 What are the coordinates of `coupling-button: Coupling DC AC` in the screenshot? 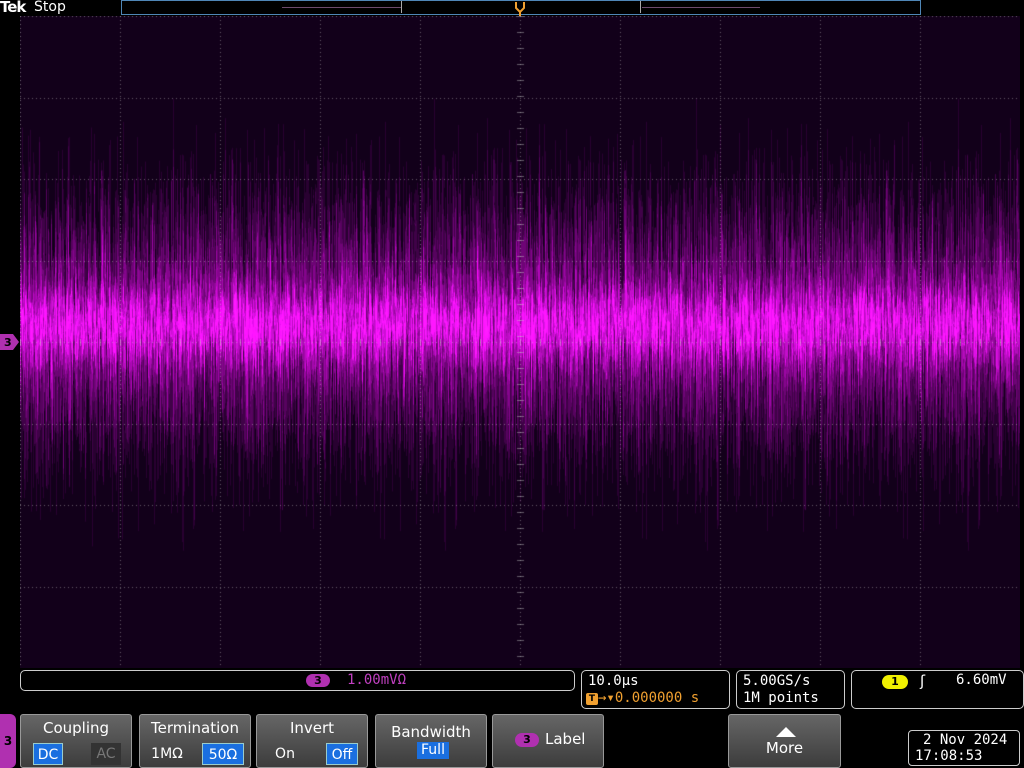 It's located at (76, 741).